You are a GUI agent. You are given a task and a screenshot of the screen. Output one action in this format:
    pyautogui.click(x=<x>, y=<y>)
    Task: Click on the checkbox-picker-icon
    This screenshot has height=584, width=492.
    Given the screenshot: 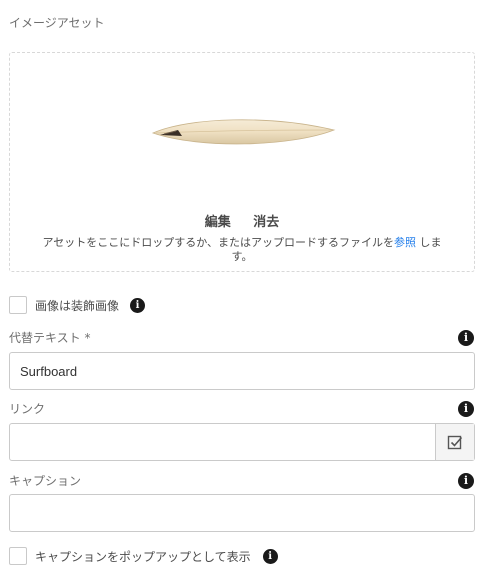 What is the action you would take?
    pyautogui.click(x=455, y=442)
    